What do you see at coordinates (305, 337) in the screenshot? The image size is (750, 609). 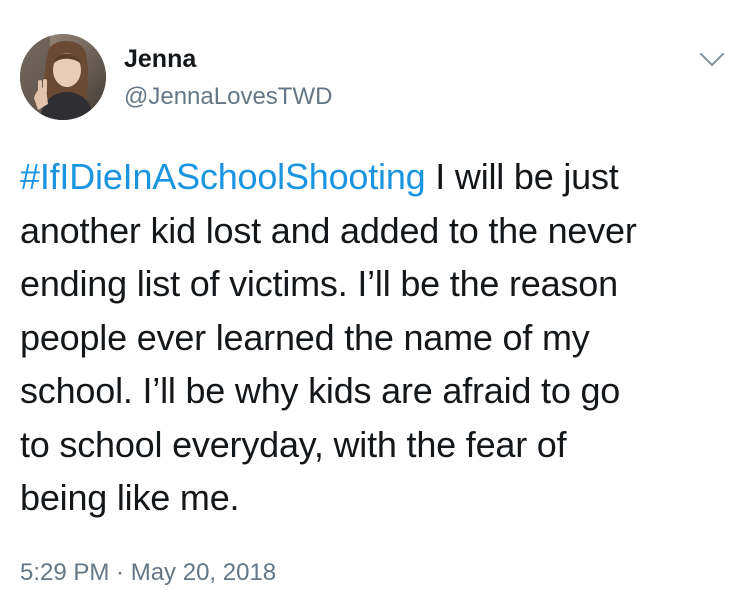 I see `tweet-text-line: people ever learned the name of my` at bounding box center [305, 337].